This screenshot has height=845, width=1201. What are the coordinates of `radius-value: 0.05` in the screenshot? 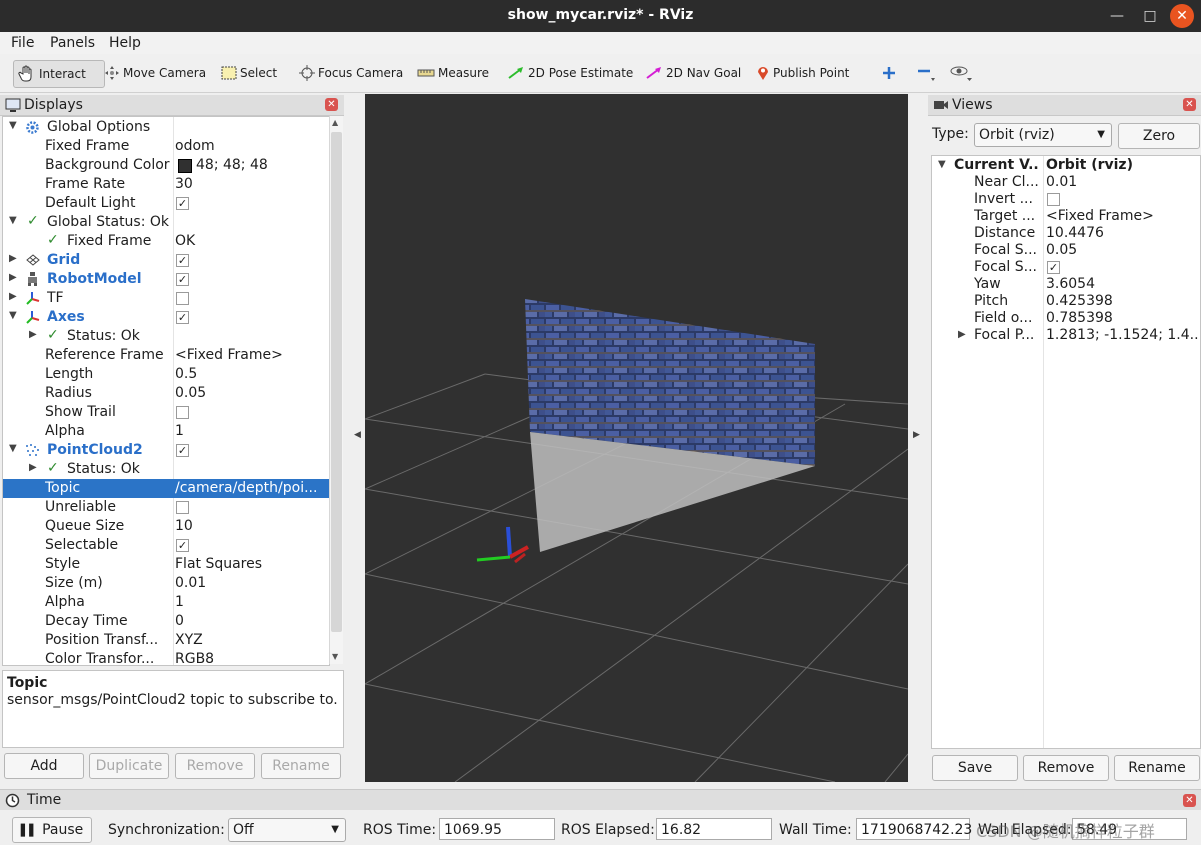 It's located at (251, 393).